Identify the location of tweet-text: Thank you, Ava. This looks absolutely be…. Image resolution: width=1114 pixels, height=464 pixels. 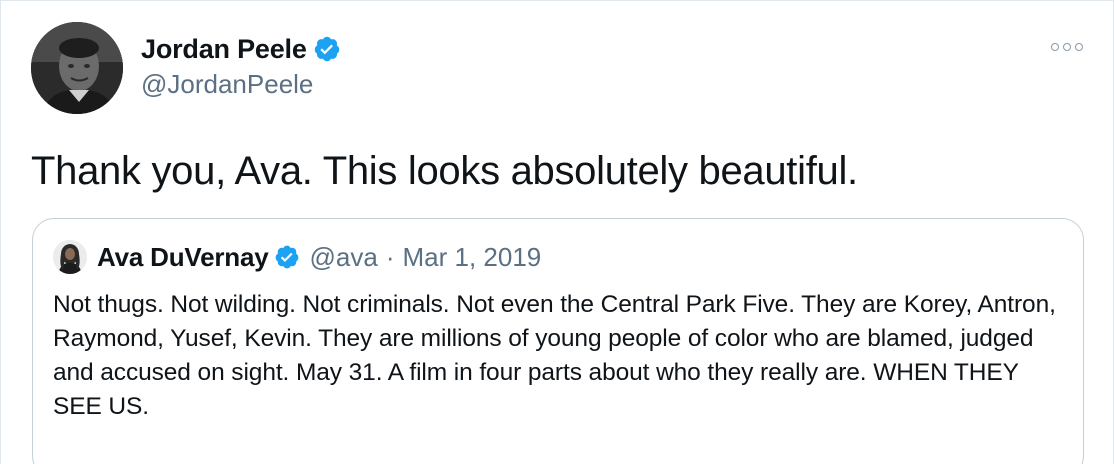
(444, 171).